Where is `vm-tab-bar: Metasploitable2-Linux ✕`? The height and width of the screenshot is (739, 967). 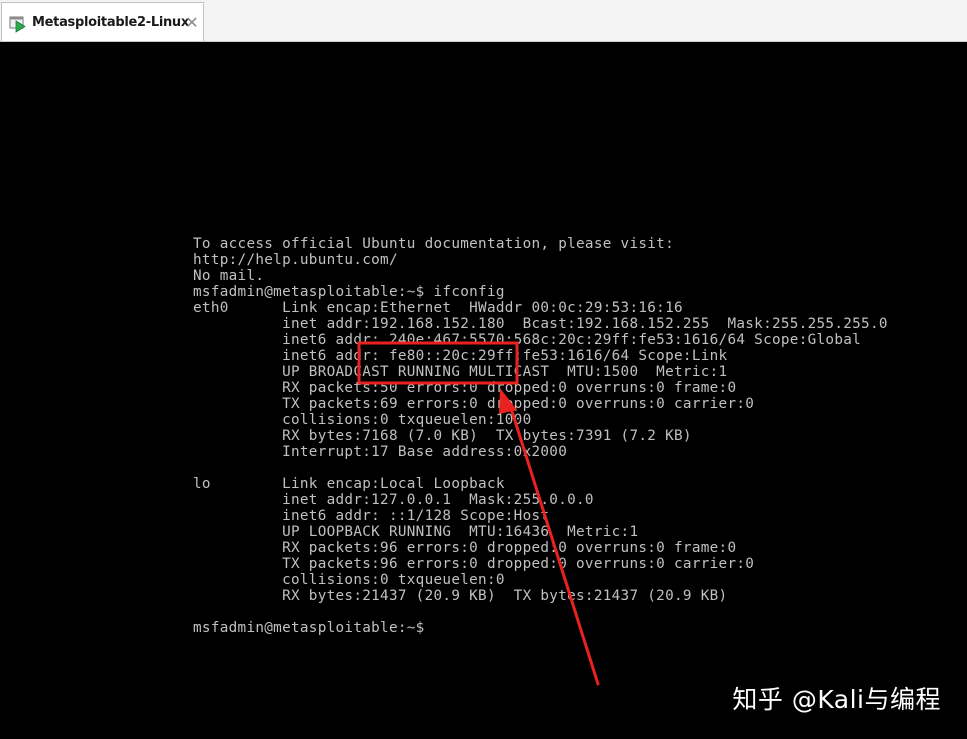
vm-tab-bar: Metasploitable2-Linux ✕ is located at coordinates (483, 21).